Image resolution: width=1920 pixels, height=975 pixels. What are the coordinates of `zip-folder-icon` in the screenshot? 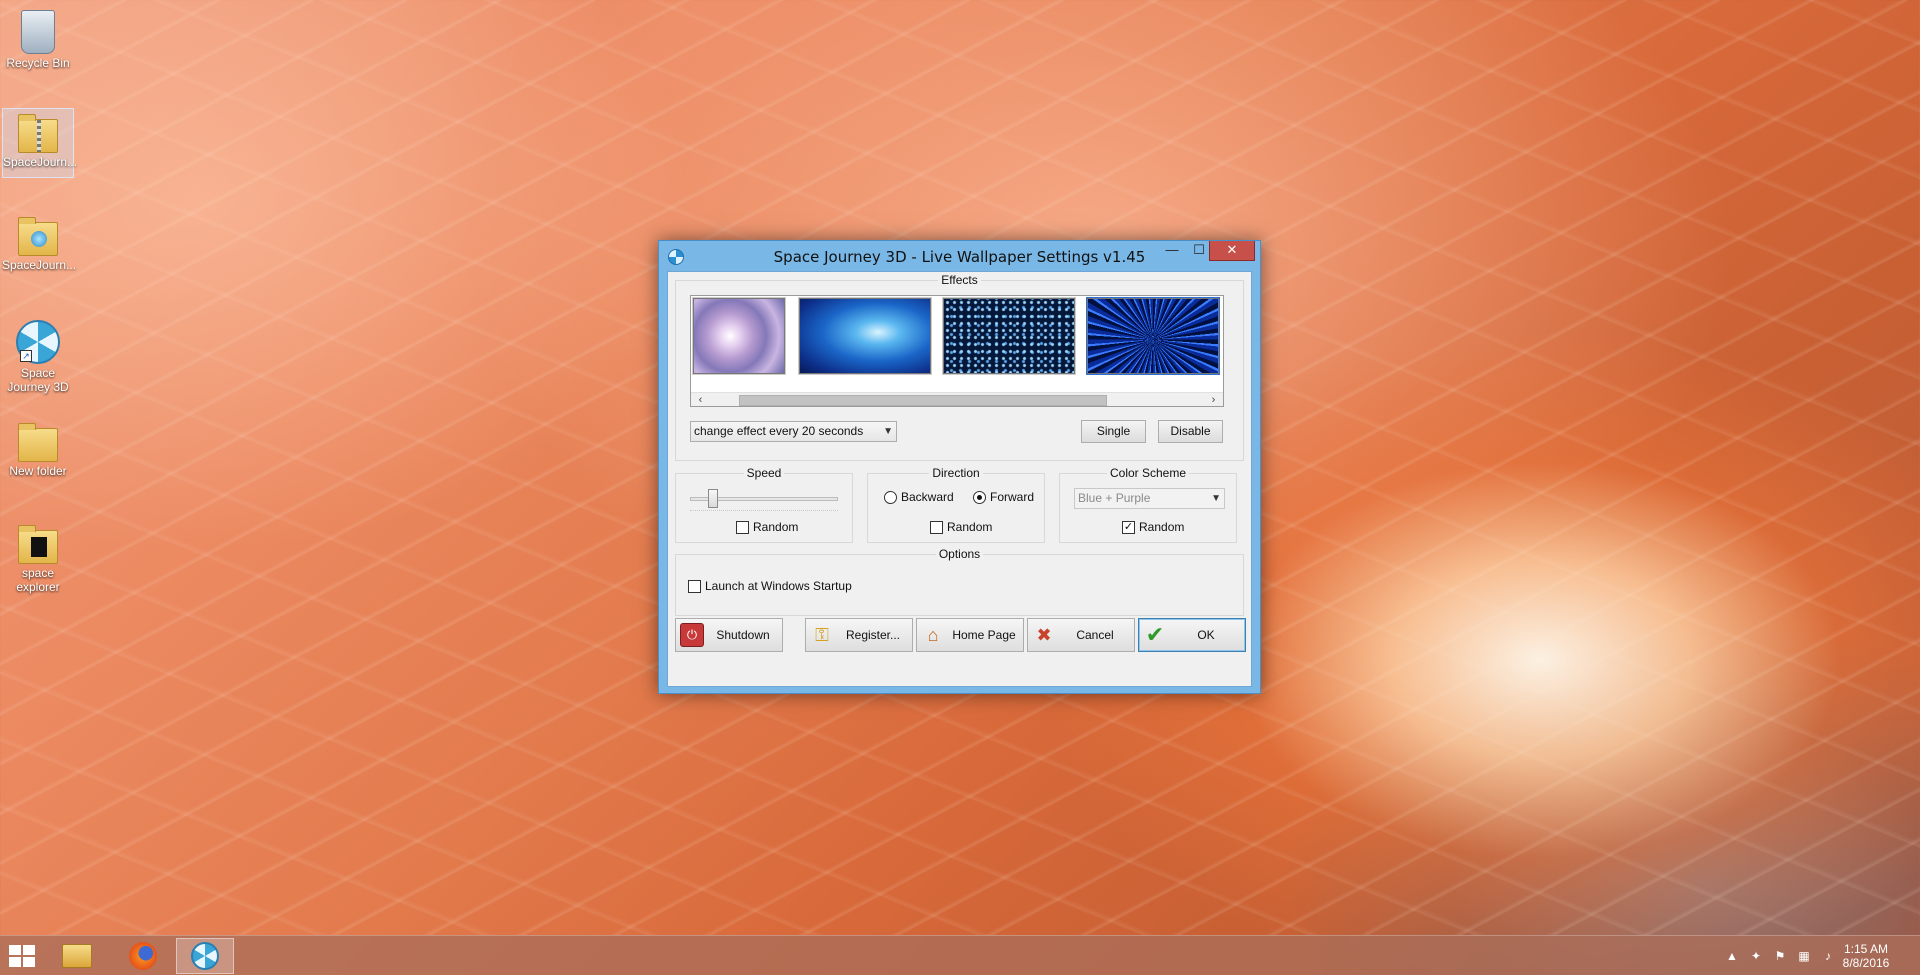 It's located at (38, 133).